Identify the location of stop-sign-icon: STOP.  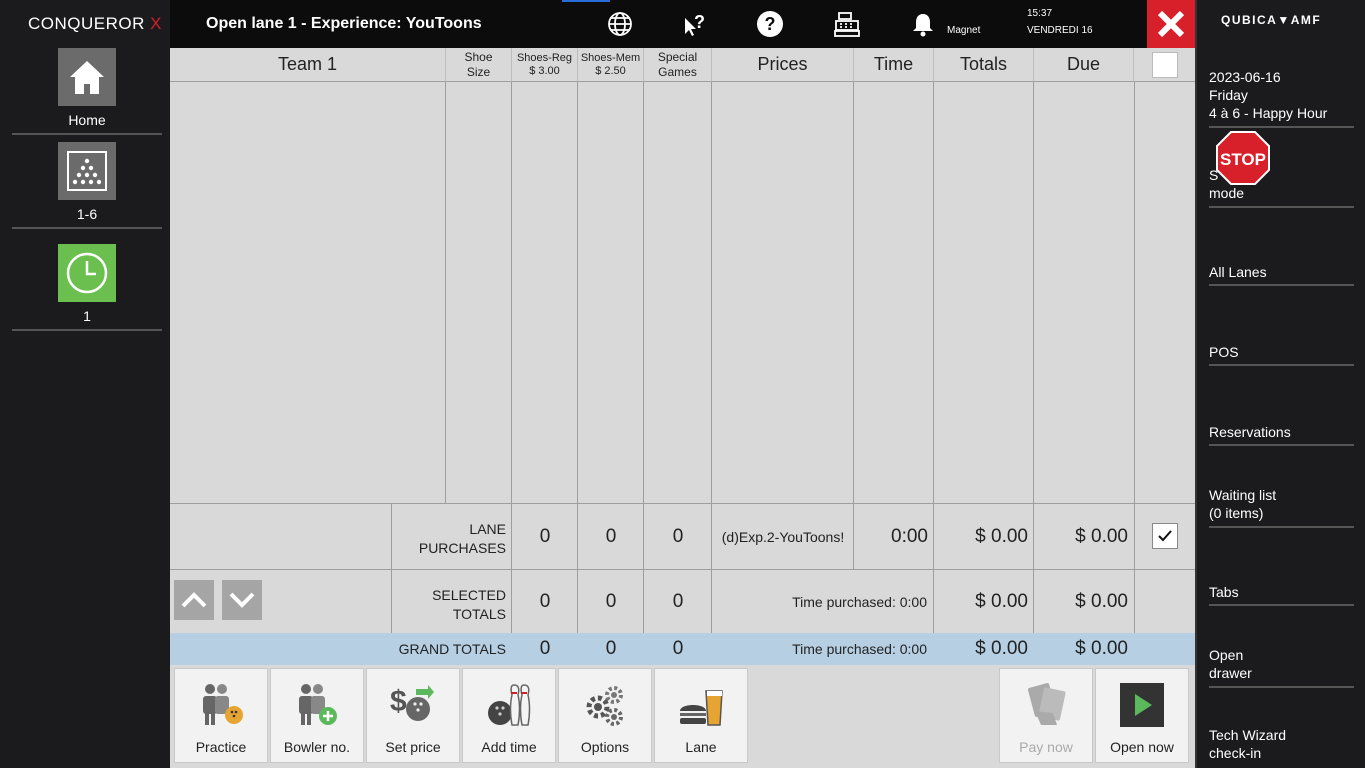
(1243, 158).